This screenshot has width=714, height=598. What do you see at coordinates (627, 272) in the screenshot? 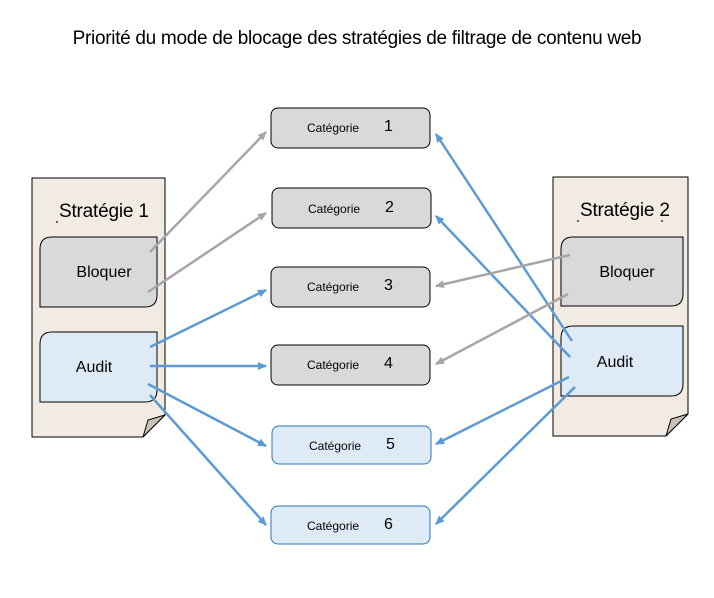
I see `policy-2-block-label: Bloquer` at bounding box center [627, 272].